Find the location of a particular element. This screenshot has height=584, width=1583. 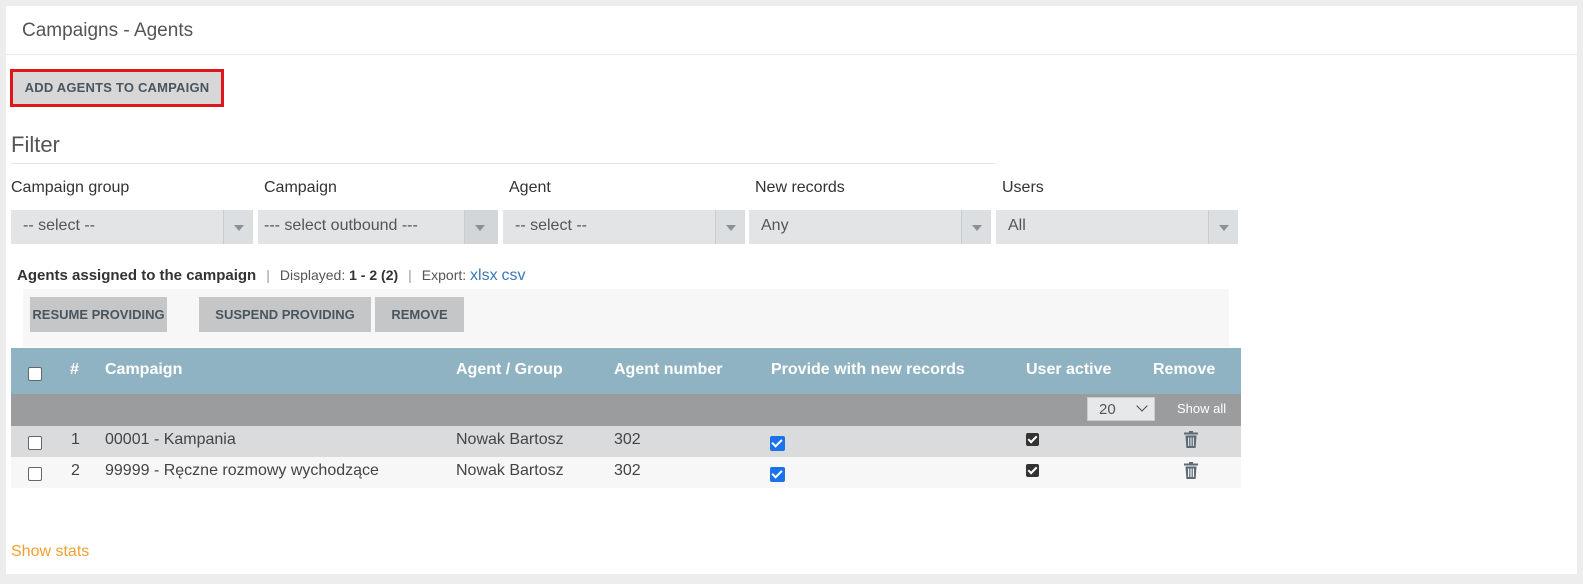

header-provide: Provide with new records is located at coordinates (868, 370).